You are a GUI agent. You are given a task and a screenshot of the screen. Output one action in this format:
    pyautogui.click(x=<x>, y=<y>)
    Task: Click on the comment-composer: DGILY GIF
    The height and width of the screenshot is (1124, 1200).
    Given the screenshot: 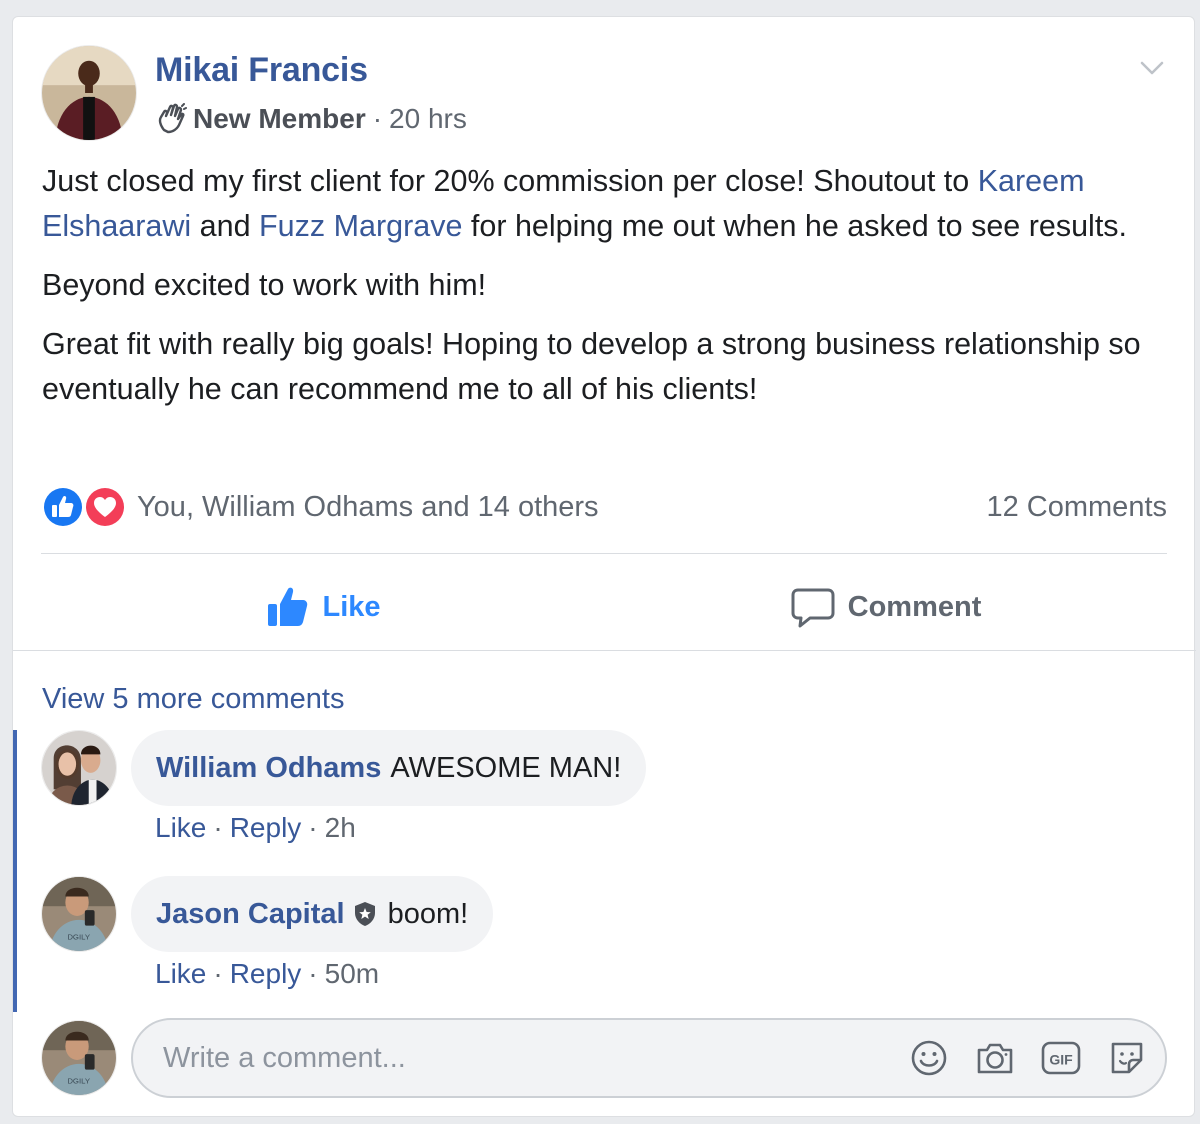 What is the action you would take?
    pyautogui.click(x=606, y=1058)
    